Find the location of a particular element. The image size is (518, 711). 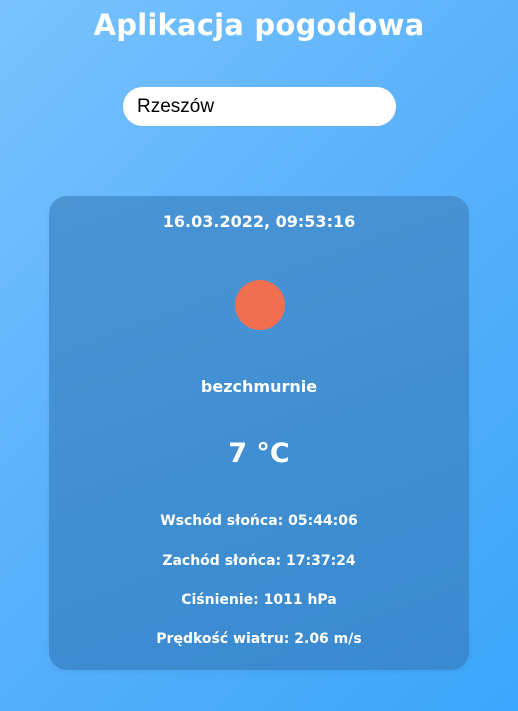

search-container is located at coordinates (259, 106).